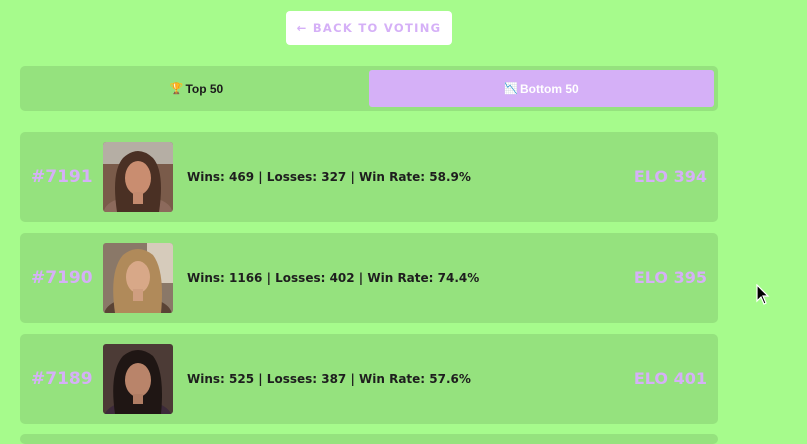  What do you see at coordinates (549, 88) in the screenshot?
I see `tab-bottom-50-label: Bottom 50` at bounding box center [549, 88].